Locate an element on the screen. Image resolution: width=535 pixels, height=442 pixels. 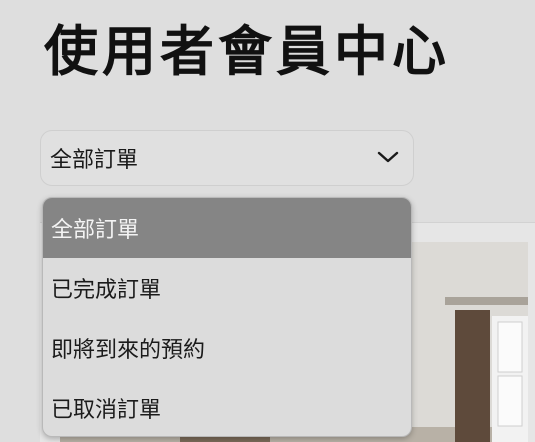
chevron-down-icon is located at coordinates (388, 157).